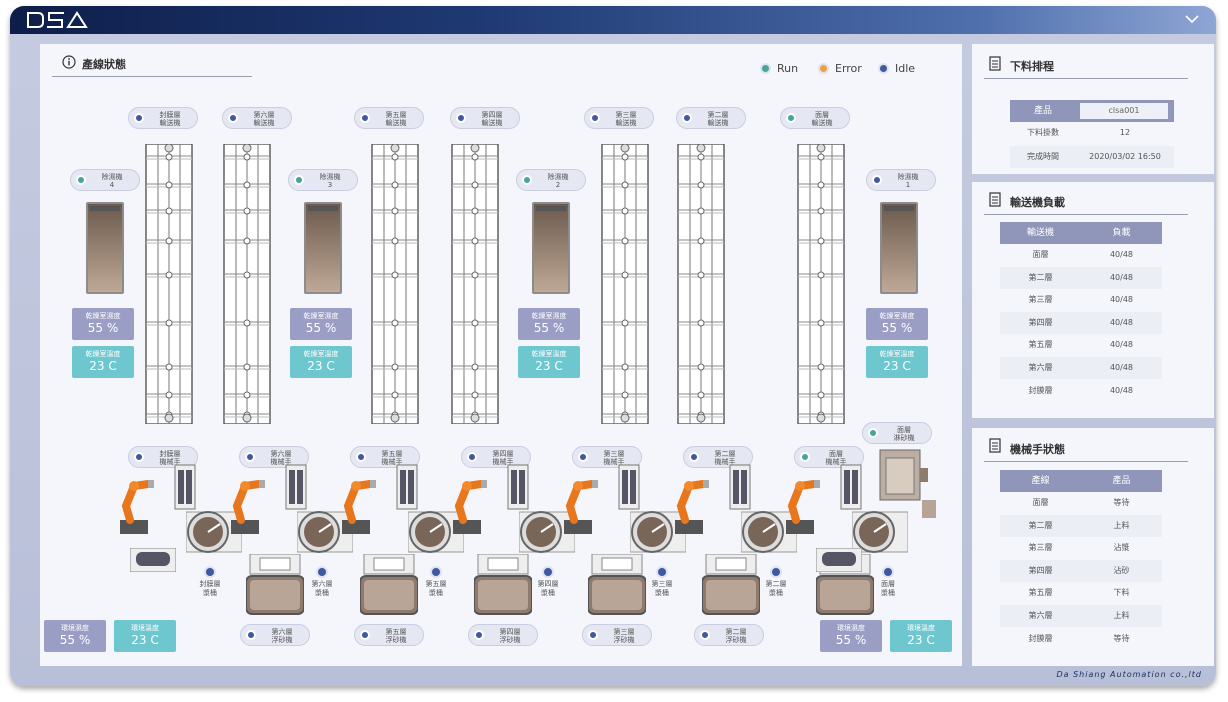 The height and width of the screenshot is (702, 1228). Describe the element at coordinates (897, 433) in the screenshot. I see `sander-status-pill: 面層 淋砂機` at that location.